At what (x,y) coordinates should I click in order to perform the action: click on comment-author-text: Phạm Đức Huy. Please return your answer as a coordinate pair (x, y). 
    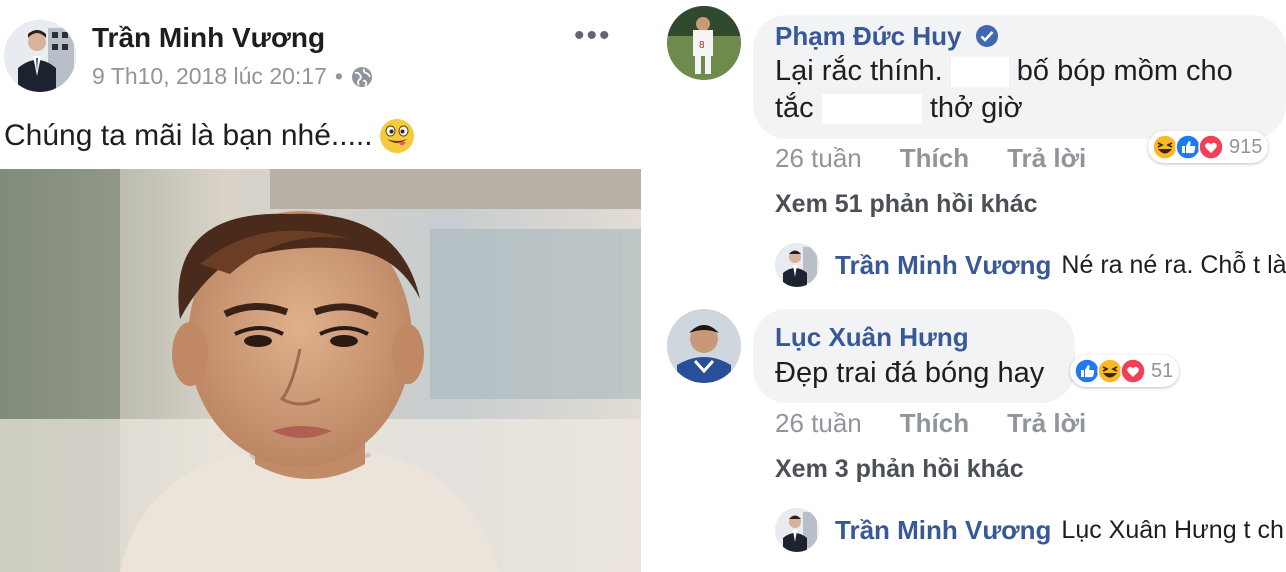
    Looking at the image, I should click on (868, 36).